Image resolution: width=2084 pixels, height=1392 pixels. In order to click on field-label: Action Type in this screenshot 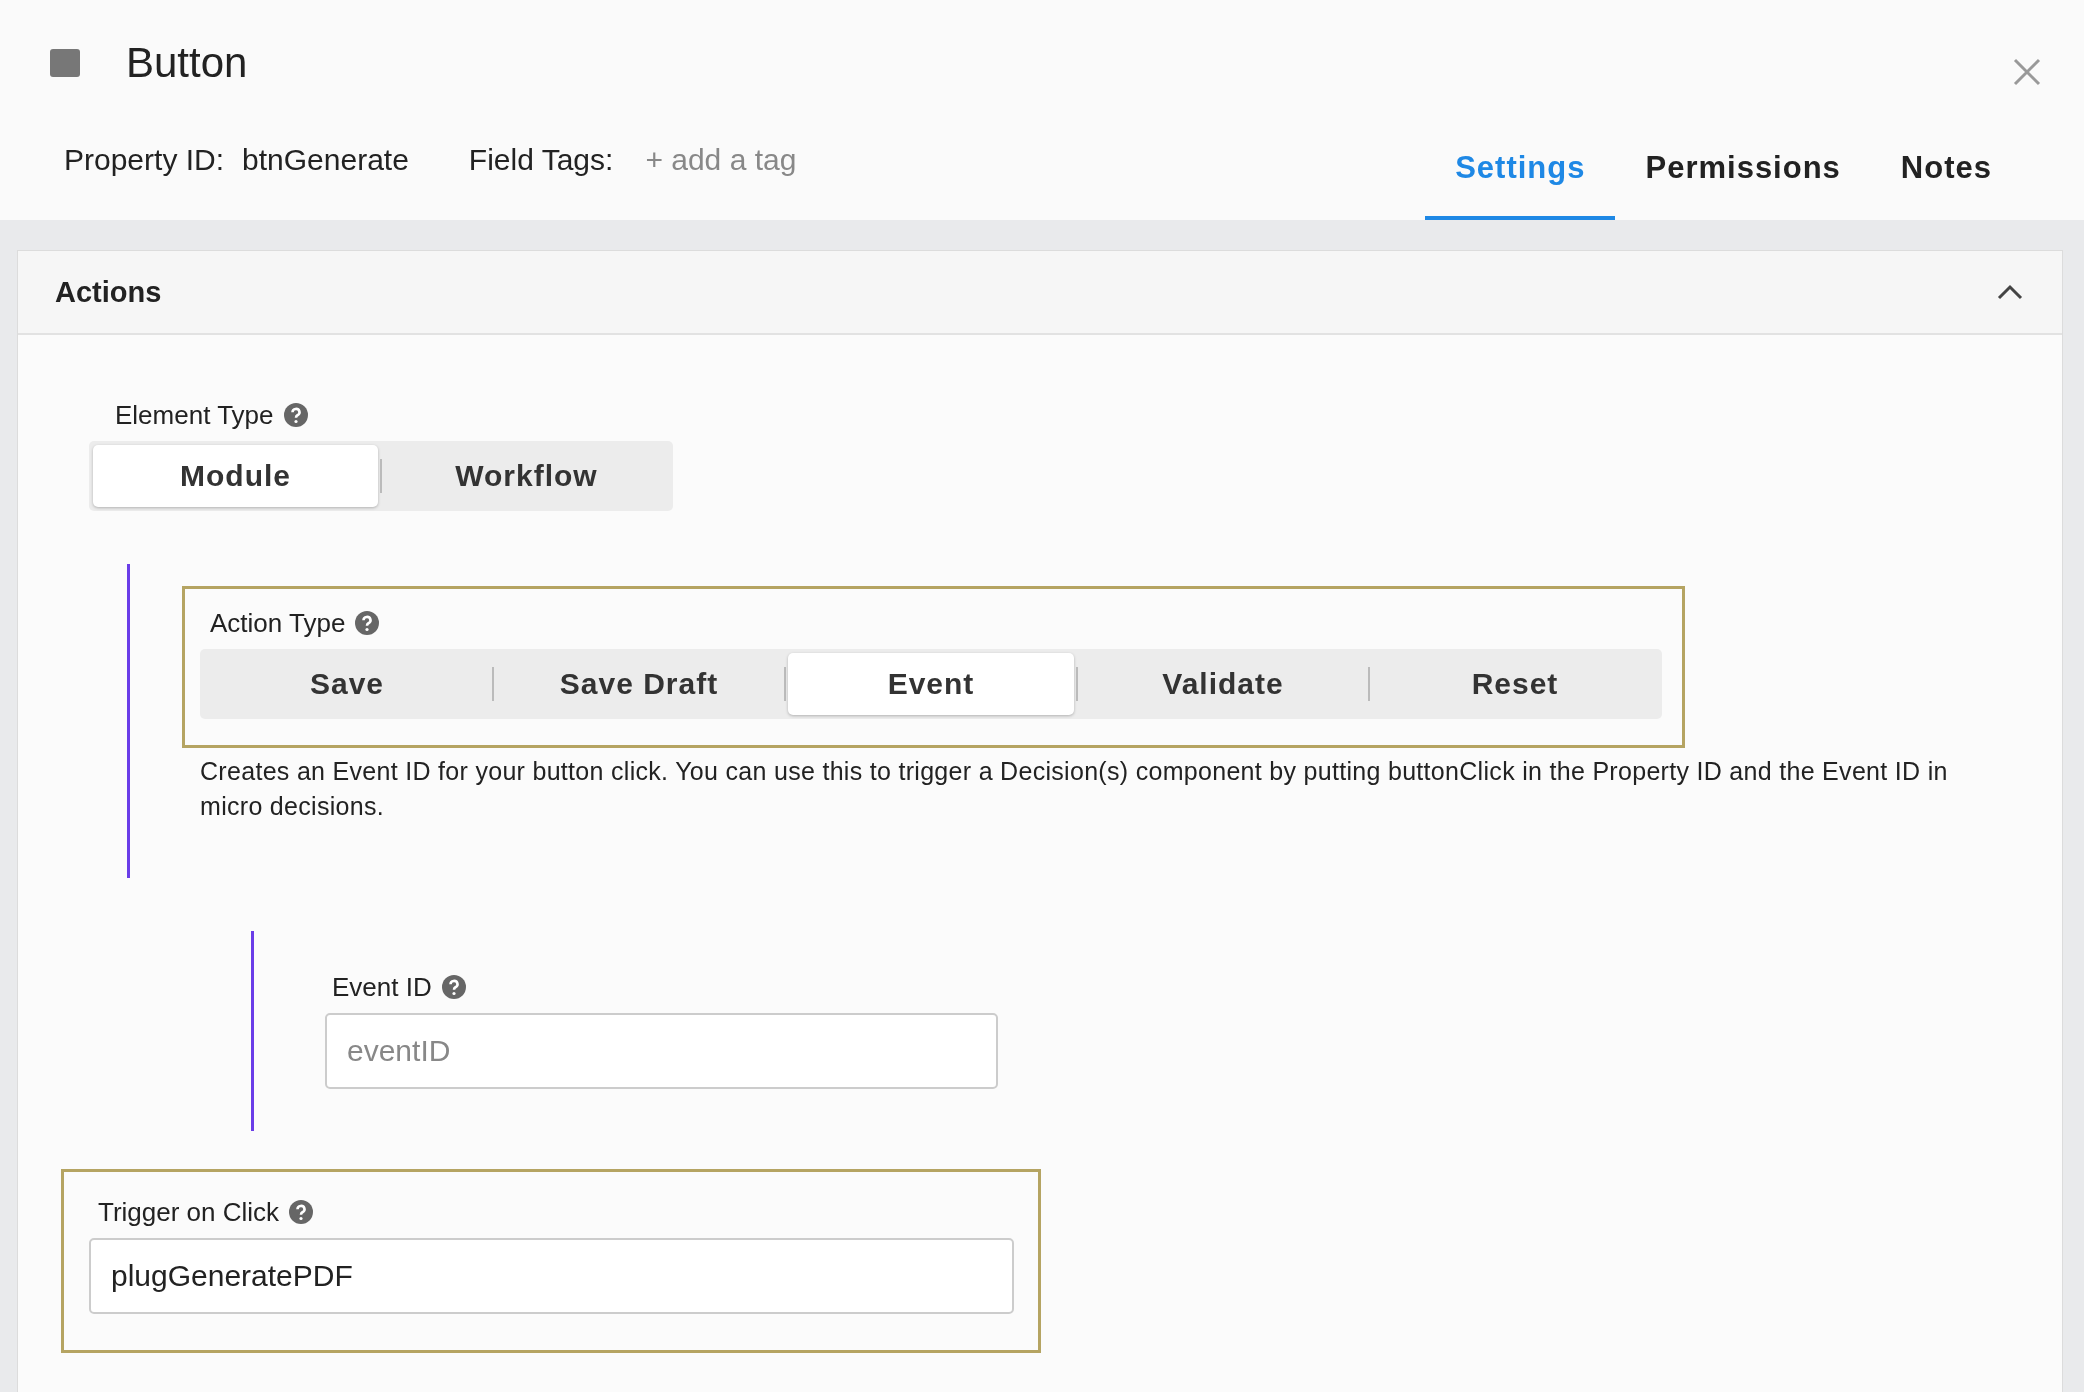, I will do `click(278, 623)`.